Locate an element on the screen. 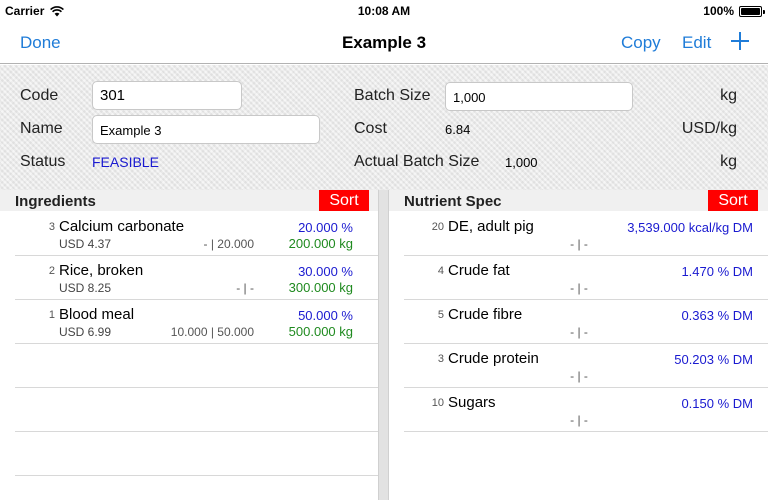 The image size is (768, 500). code-label: Code is located at coordinates (39, 95).